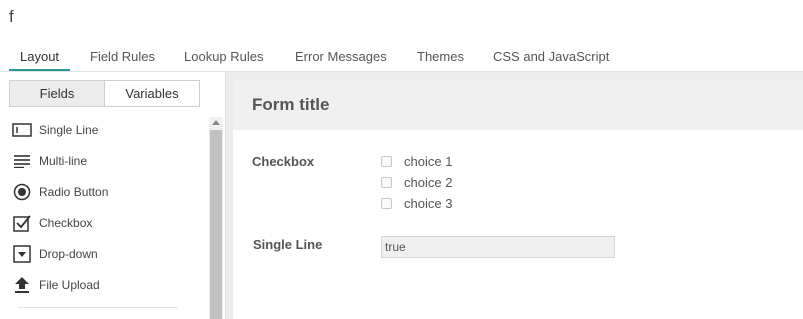 This screenshot has height=319, width=803. What do you see at coordinates (22, 161) in the screenshot?
I see `multi-line-icon` at bounding box center [22, 161].